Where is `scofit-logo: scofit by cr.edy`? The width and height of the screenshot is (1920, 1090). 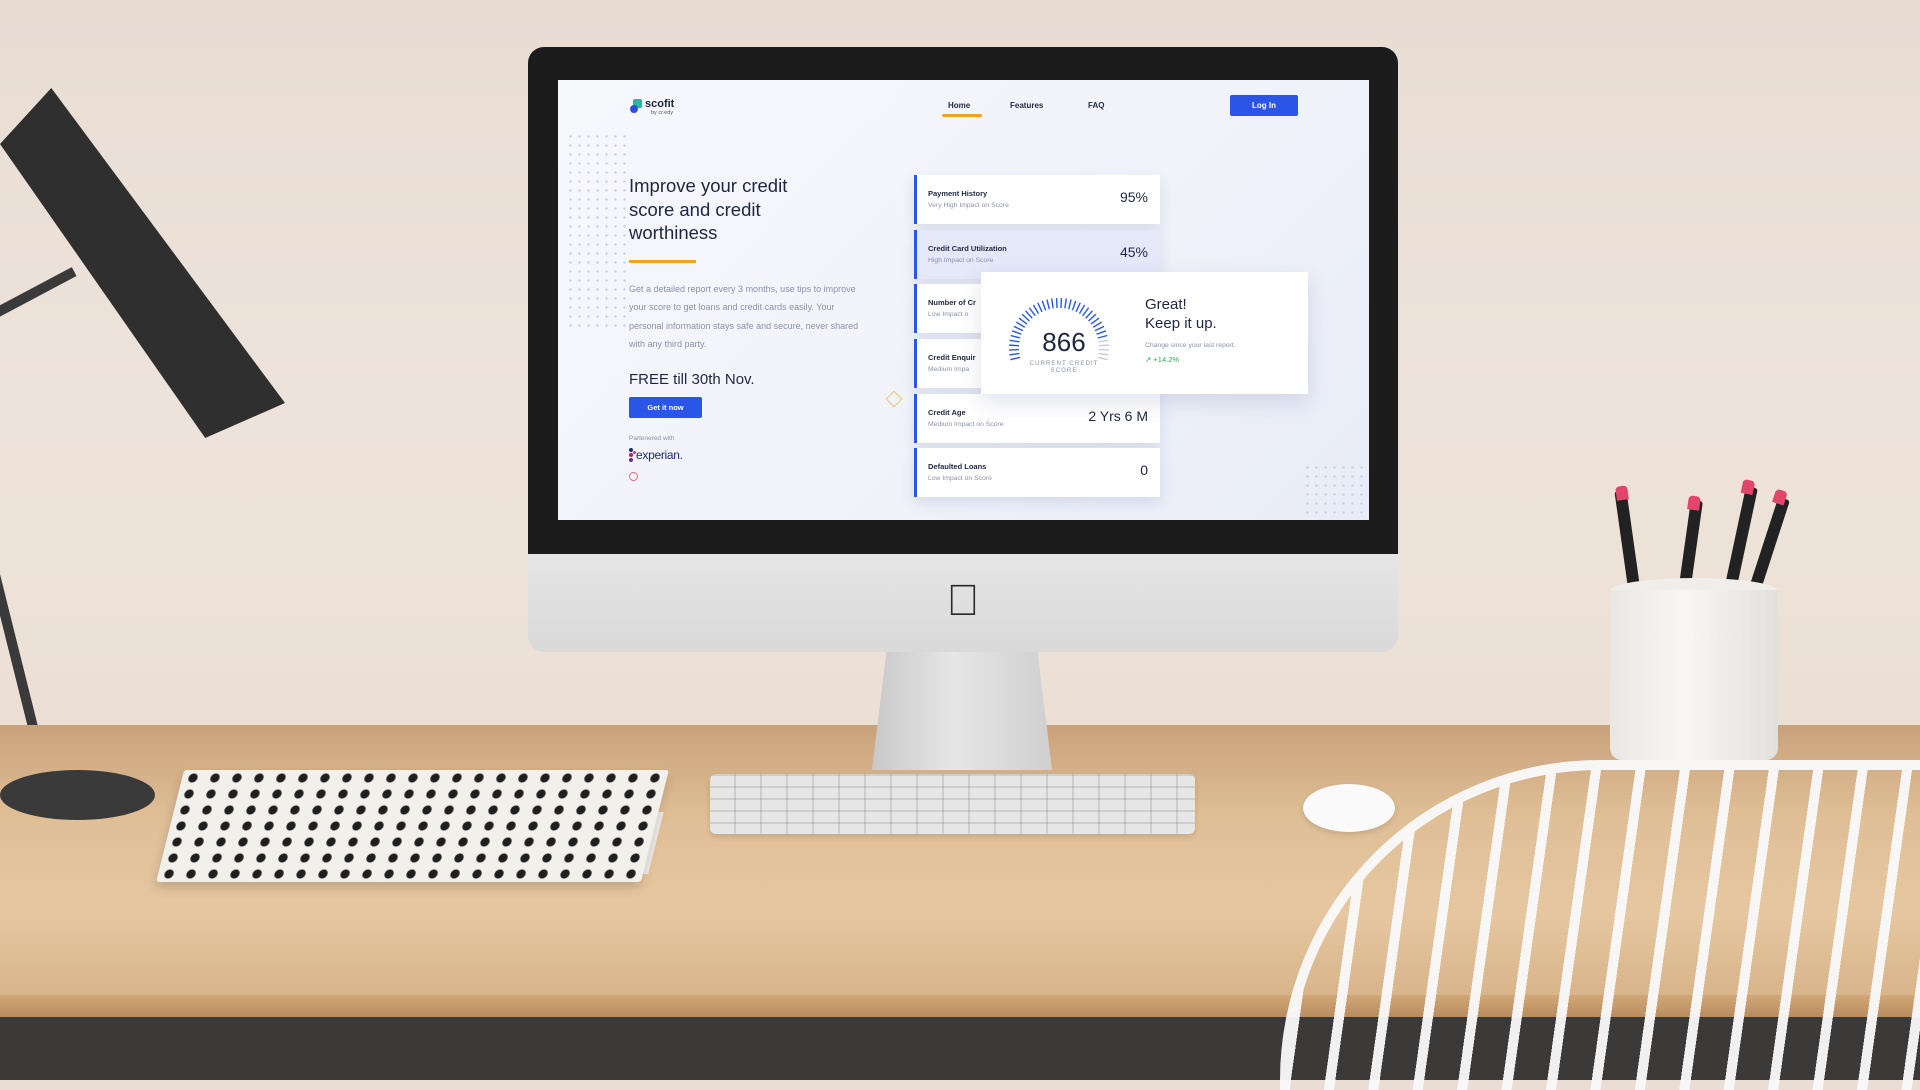
scofit-logo: scofit by cr.edy is located at coordinates (660, 107).